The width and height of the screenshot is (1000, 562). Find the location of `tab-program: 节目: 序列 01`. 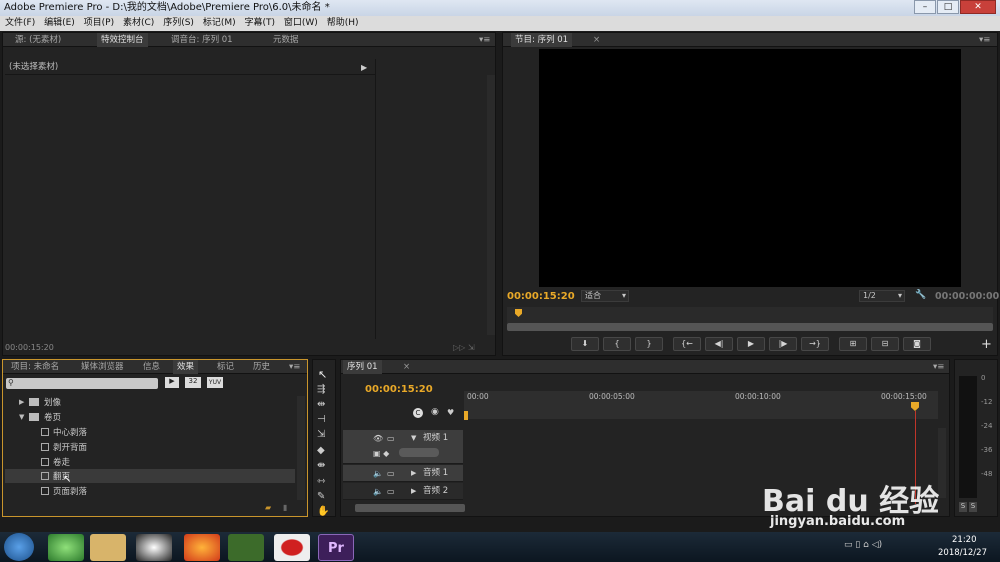

tab-program: 节目: 序列 01 is located at coordinates (542, 40).